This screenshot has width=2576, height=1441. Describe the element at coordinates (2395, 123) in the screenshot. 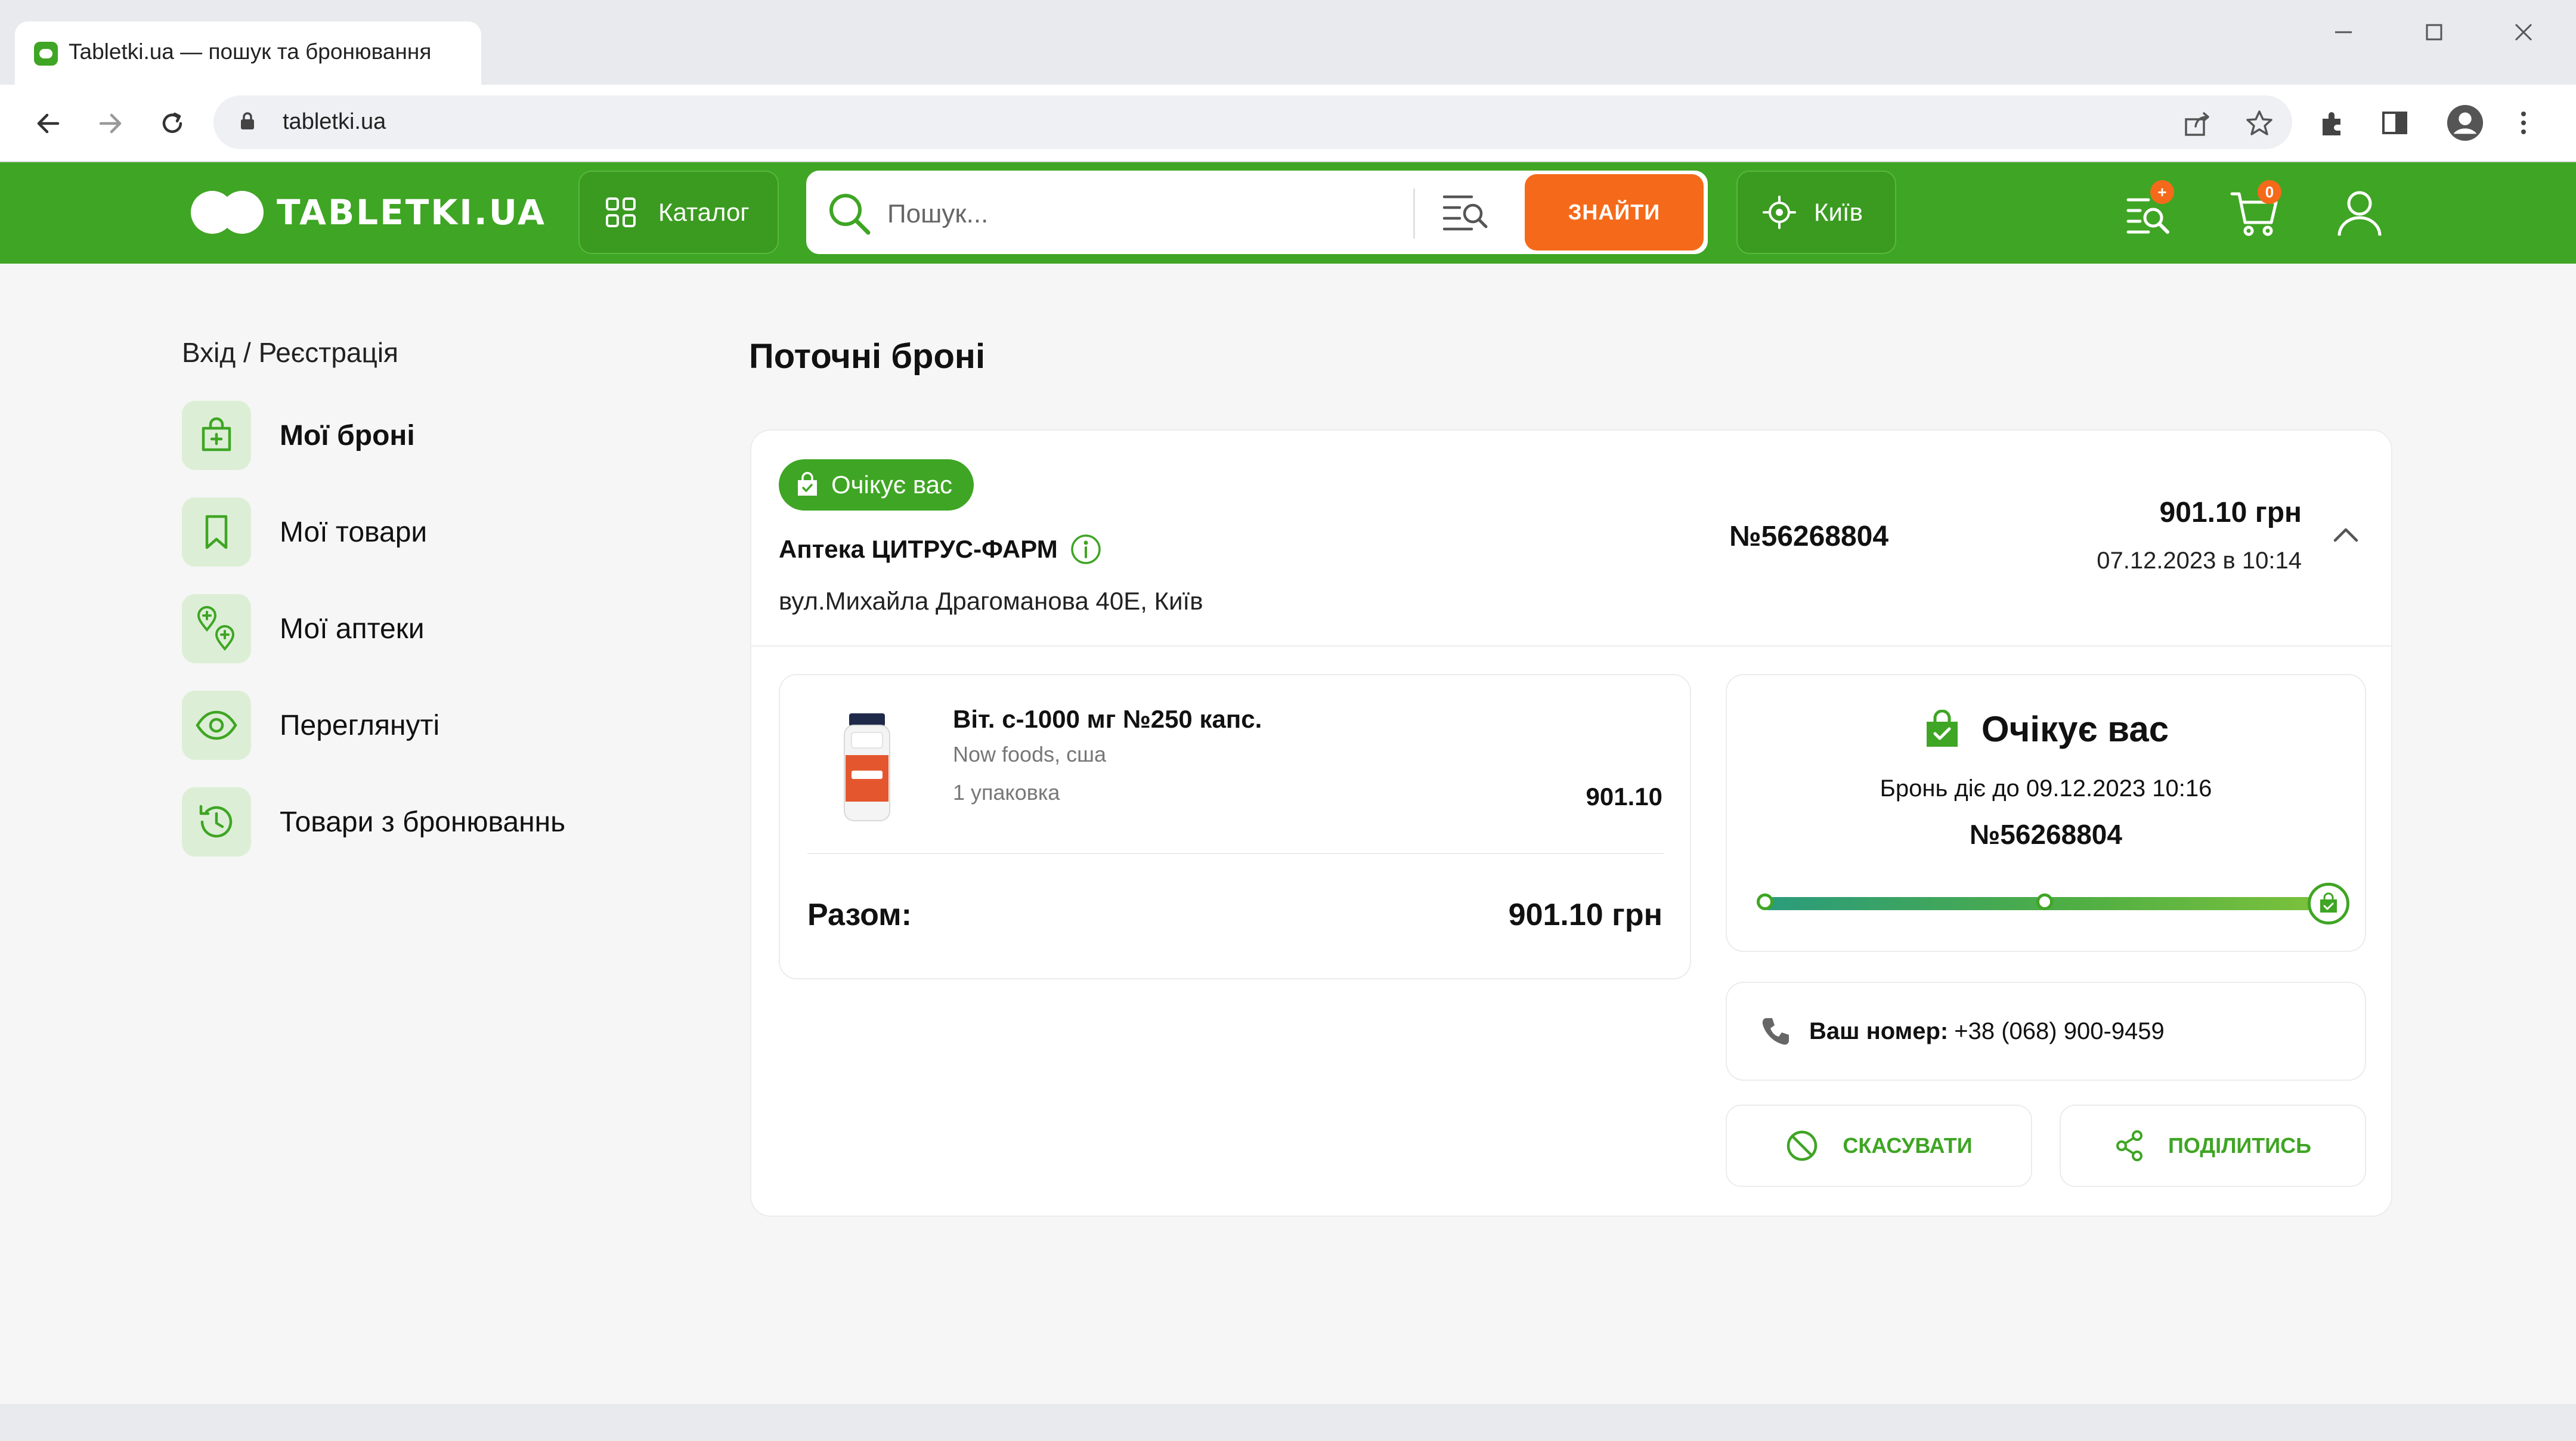

I see `side-panel-icon` at that location.